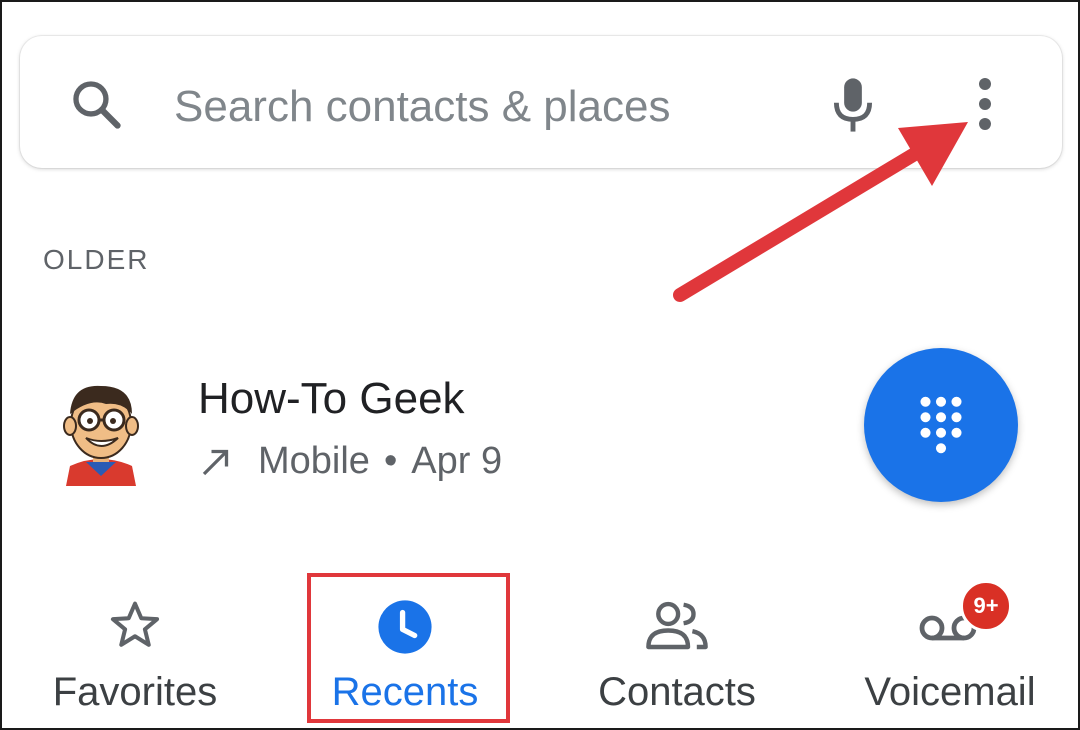 This screenshot has height=730, width=1080. I want to click on contact-avatar, so click(101, 430).